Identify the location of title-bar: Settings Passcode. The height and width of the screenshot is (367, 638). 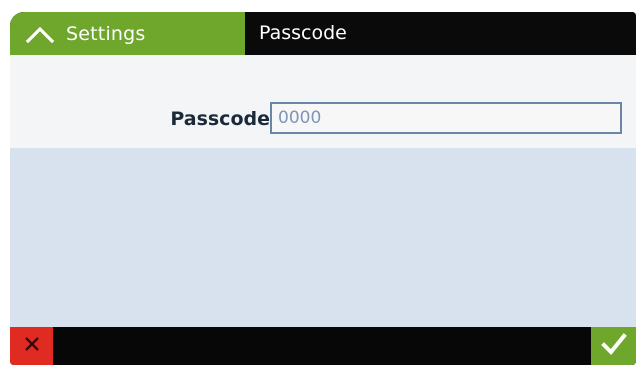
(323, 33).